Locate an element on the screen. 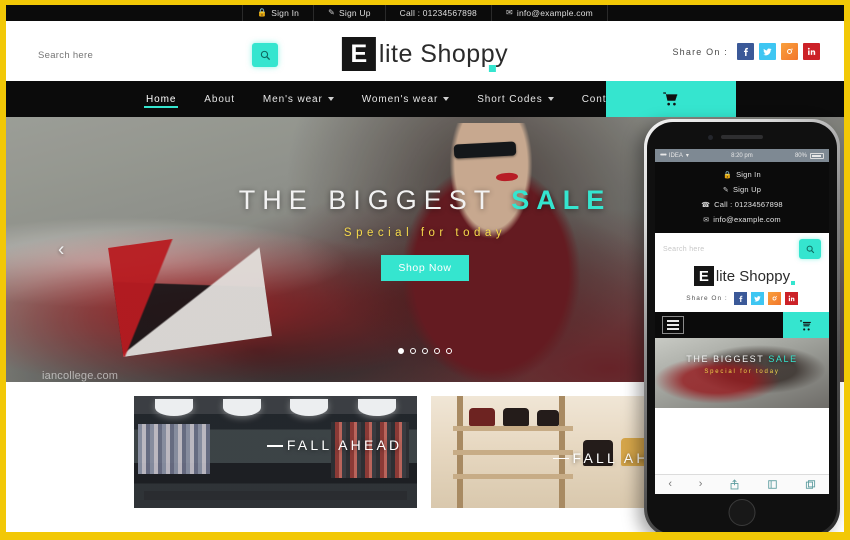 This screenshot has height=540, width=850. share-label: Share On : is located at coordinates (700, 51).